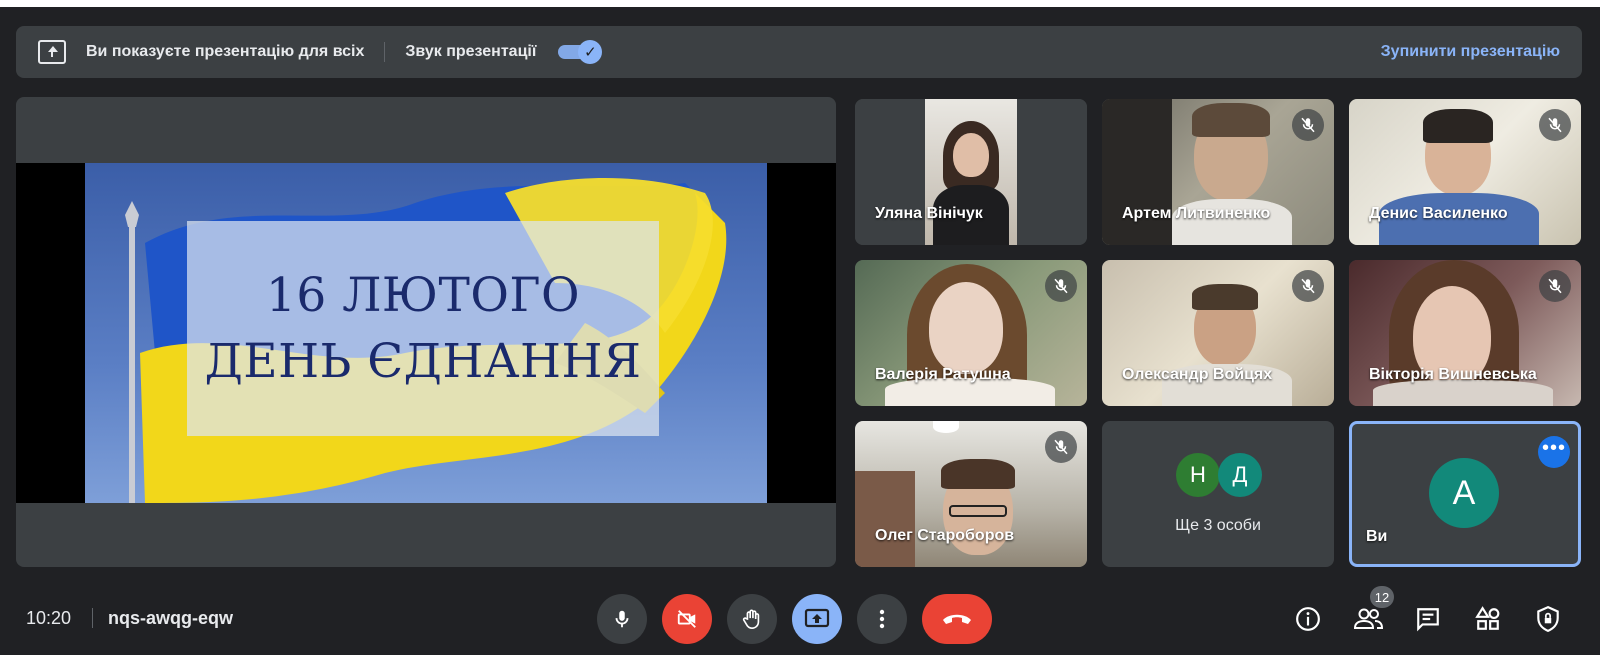 This screenshot has width=1600, height=655. I want to click on participant-video, so click(971, 172).